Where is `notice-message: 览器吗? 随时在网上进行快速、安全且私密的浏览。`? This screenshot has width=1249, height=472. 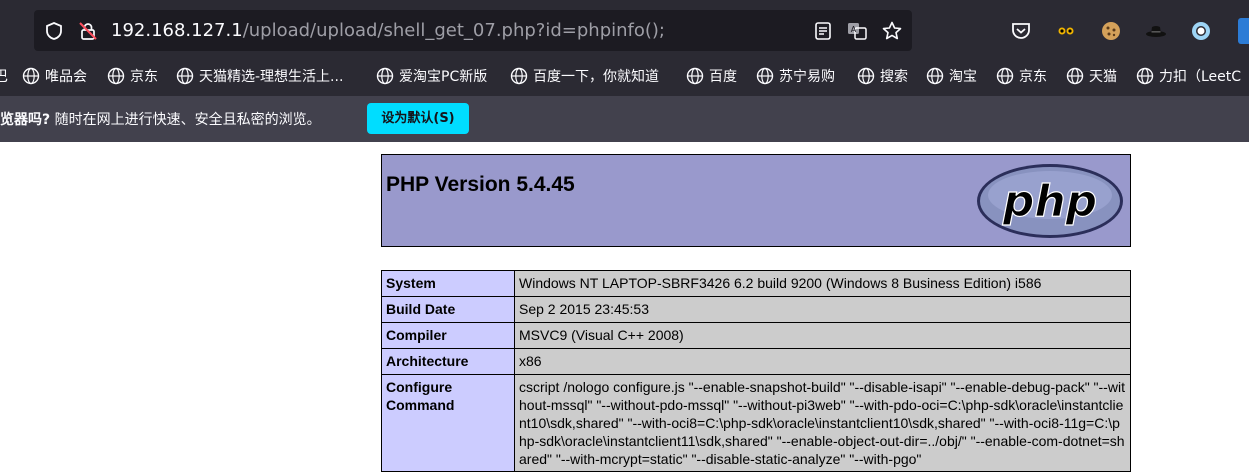 notice-message: 览器吗? 随时在网上进行快速、安全且私密的浏览。 is located at coordinates (160, 119).